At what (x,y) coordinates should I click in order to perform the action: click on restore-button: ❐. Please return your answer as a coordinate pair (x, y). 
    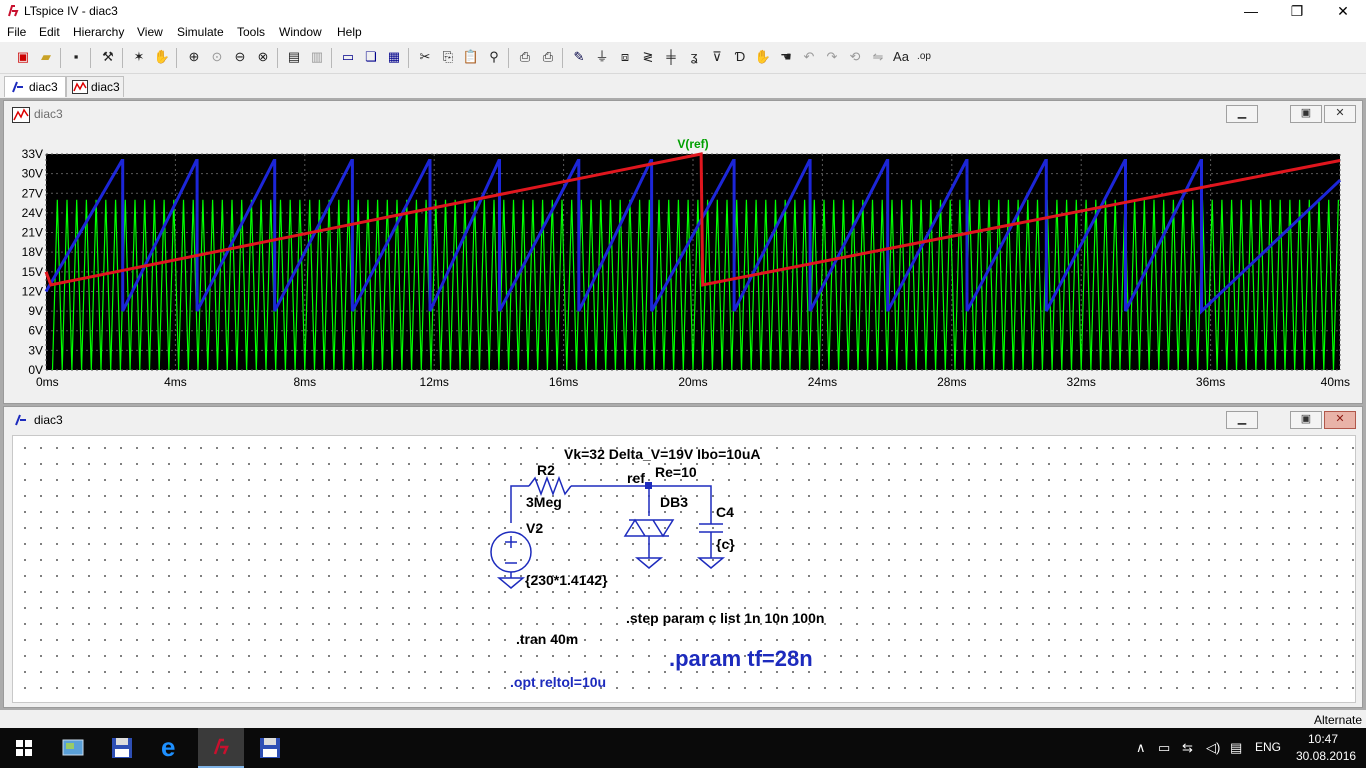
    Looking at the image, I should click on (1297, 11).